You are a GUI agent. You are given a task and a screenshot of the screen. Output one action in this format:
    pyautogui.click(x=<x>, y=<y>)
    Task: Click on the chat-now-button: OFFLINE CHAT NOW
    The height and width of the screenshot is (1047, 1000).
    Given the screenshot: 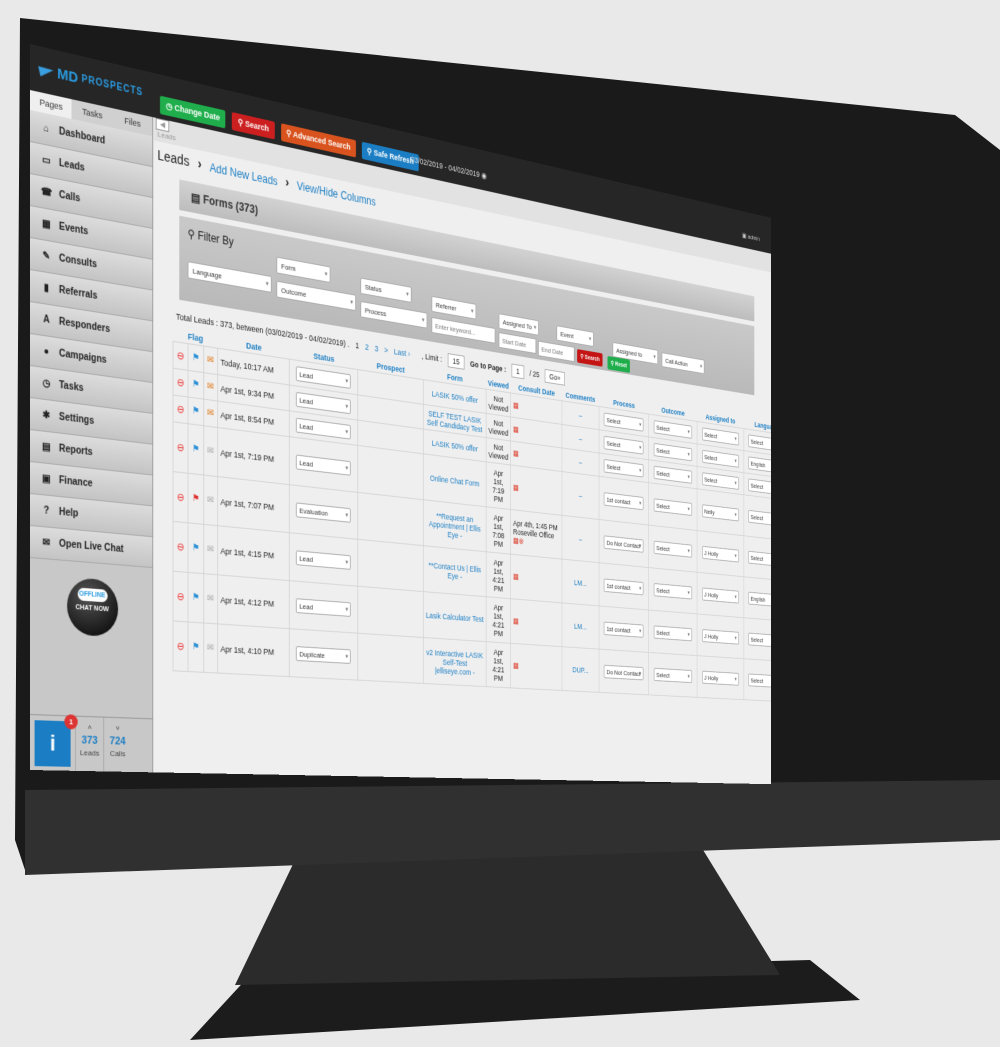 What is the action you would take?
    pyautogui.click(x=92, y=607)
    